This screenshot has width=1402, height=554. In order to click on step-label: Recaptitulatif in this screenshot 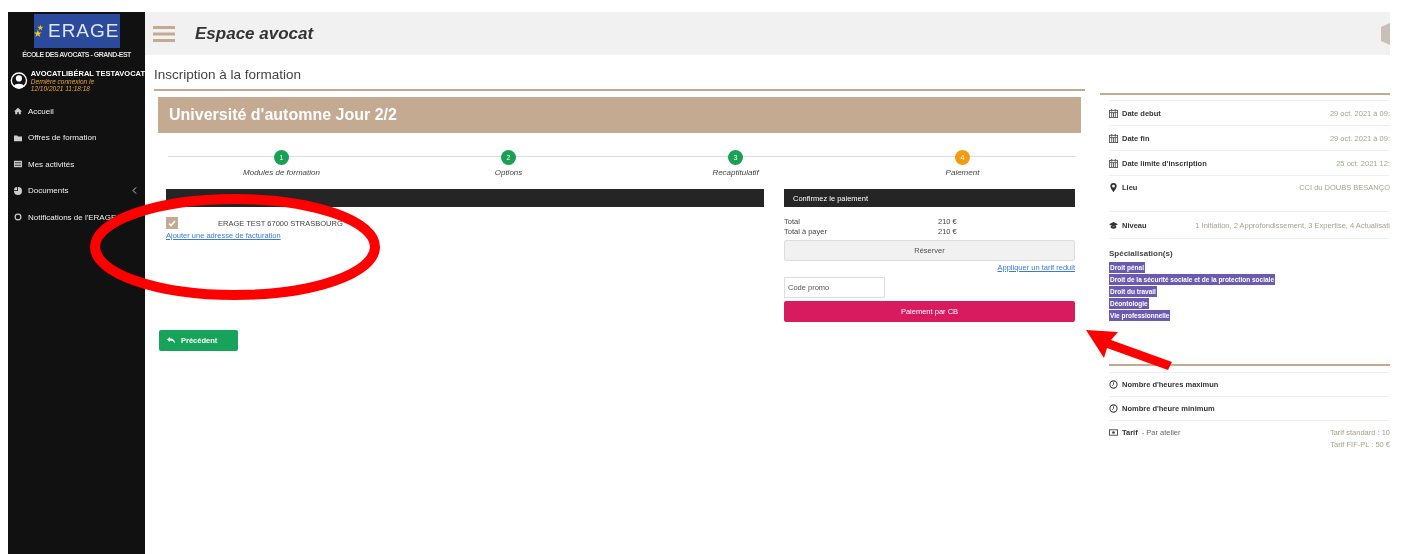, I will do `click(735, 172)`.